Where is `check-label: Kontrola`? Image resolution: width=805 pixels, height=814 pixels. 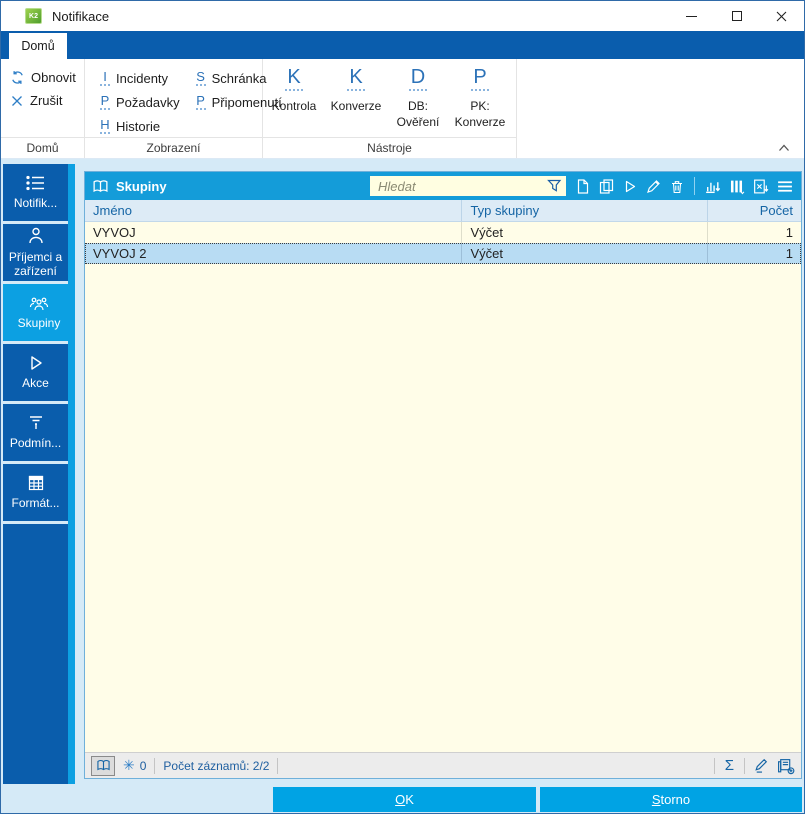 check-label: Kontrola is located at coordinates (294, 106).